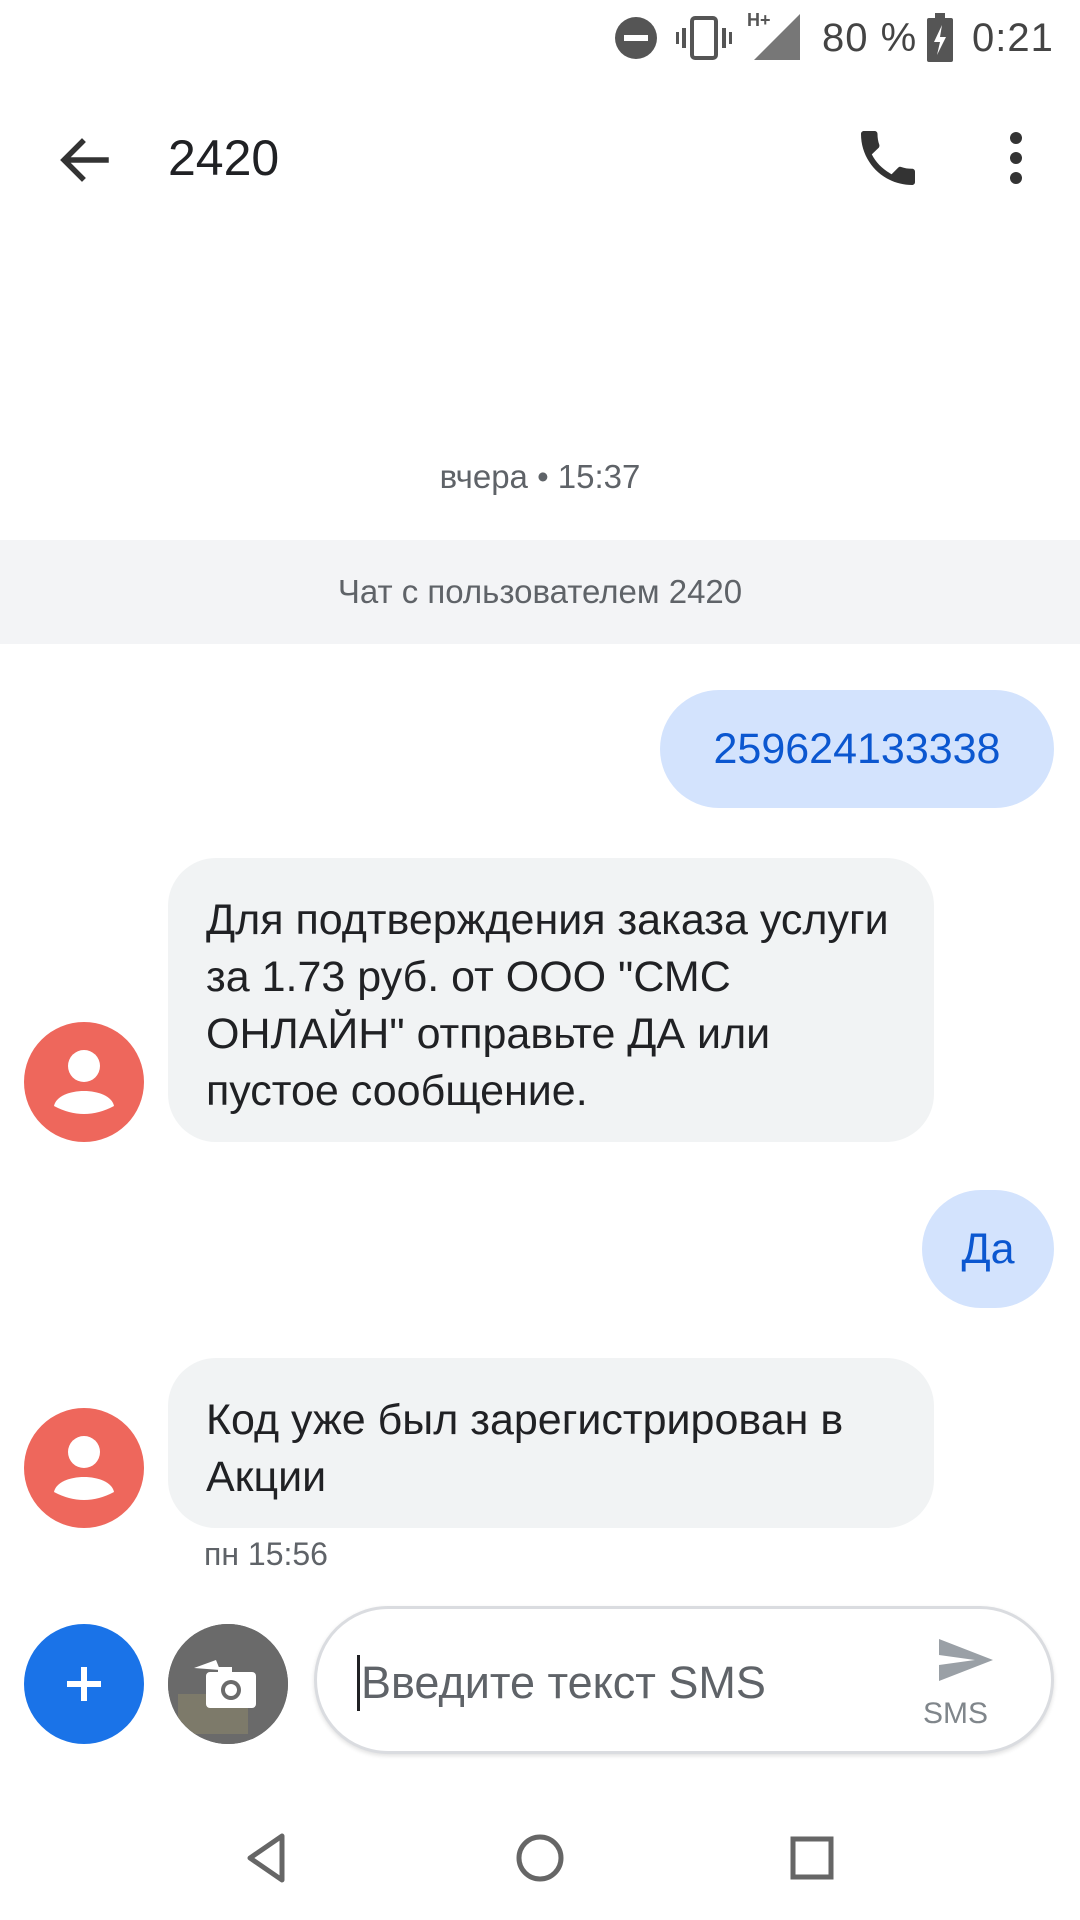 The height and width of the screenshot is (1920, 1080). Describe the element at coordinates (704, 38) in the screenshot. I see `vibrate-icon` at that location.